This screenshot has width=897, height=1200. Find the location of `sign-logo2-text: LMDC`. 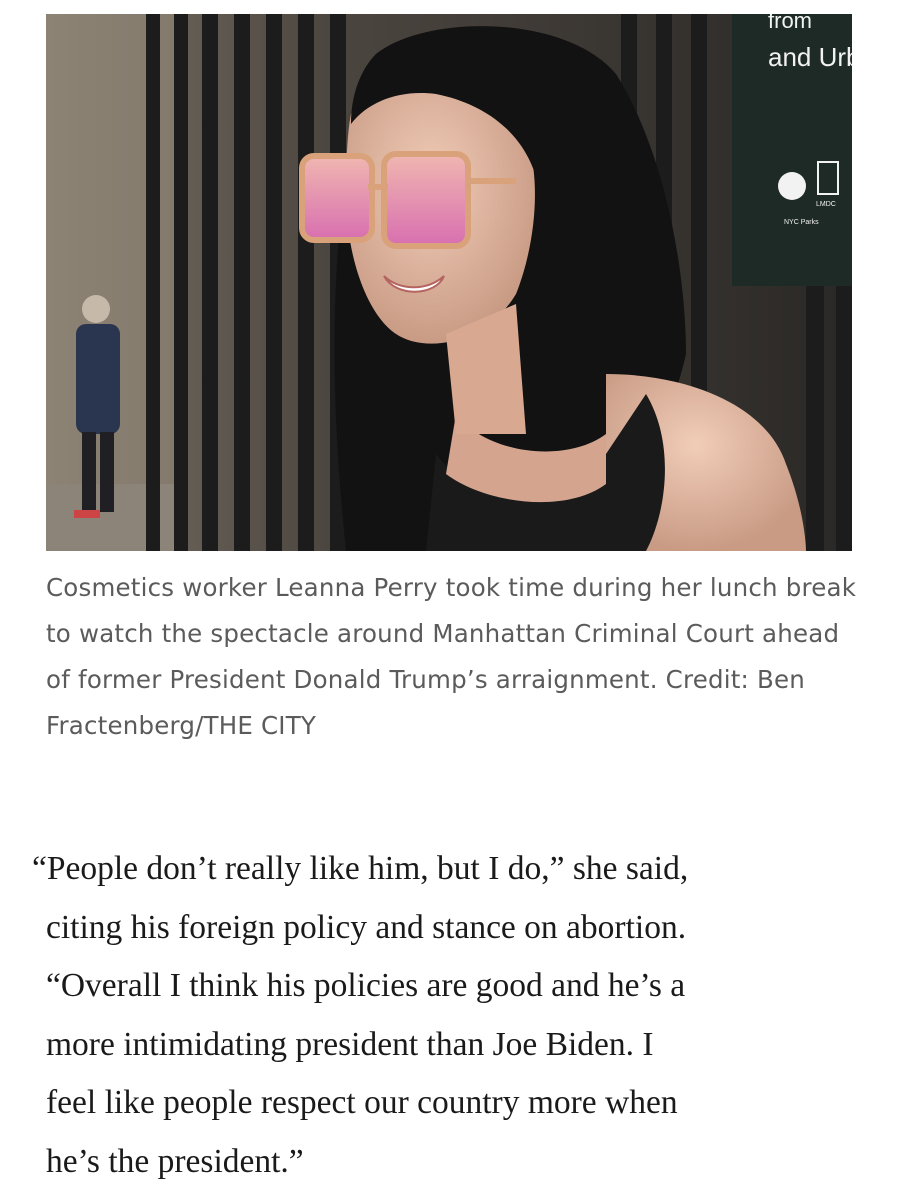

sign-logo2-text: LMDC is located at coordinates (826, 204).